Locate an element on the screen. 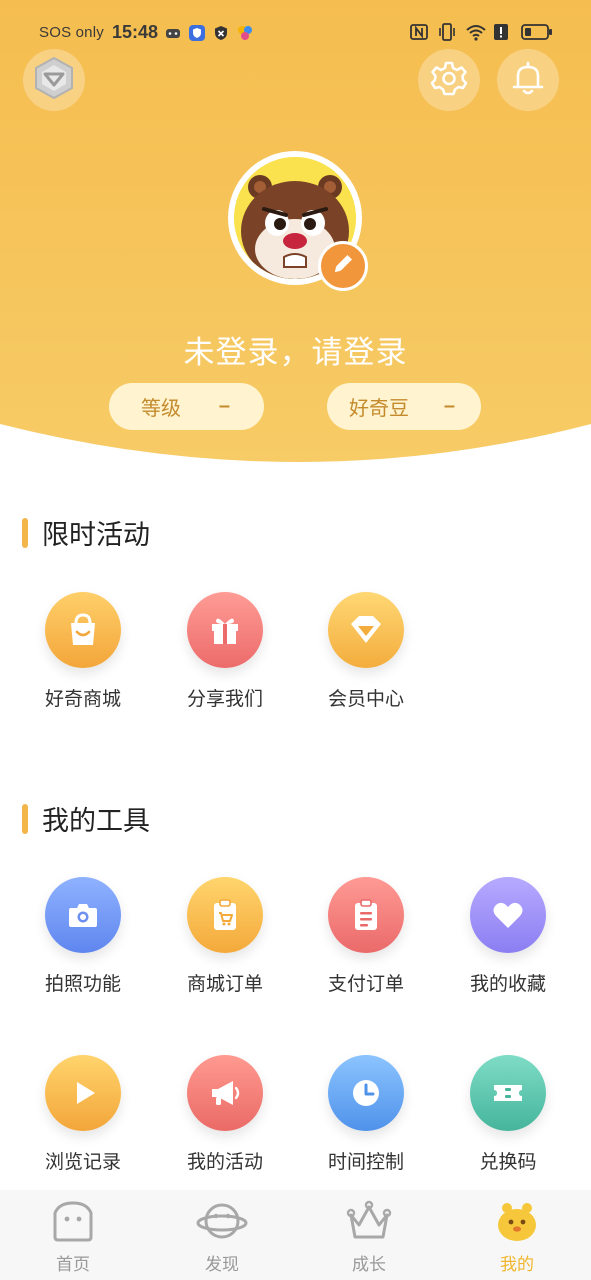  grid-item-payment-orders: 支付订单 is located at coordinates (366, 936).